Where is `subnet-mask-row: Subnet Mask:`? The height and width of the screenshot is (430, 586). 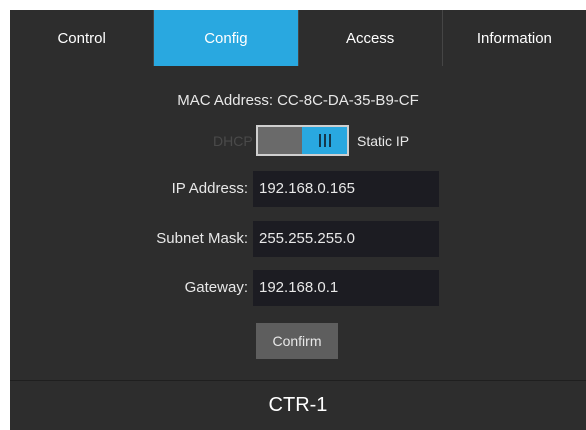
subnet-mask-row: Subnet Mask: is located at coordinates (298, 239).